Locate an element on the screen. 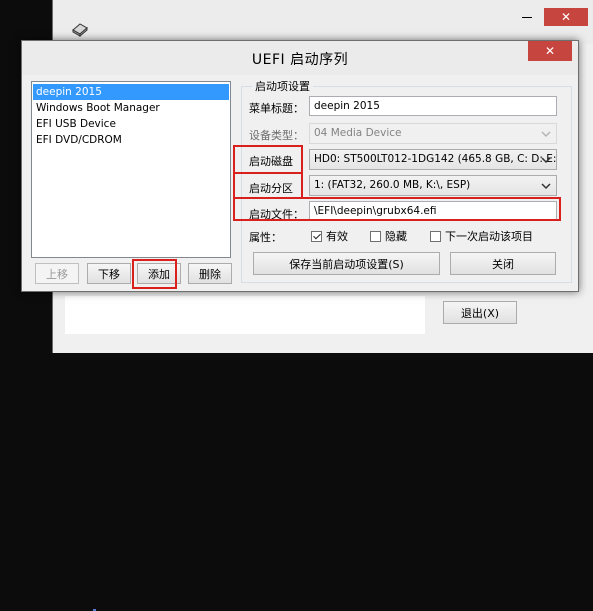 The width and height of the screenshot is (593, 611). annotation-box-boot-partition is located at coordinates (268, 185).